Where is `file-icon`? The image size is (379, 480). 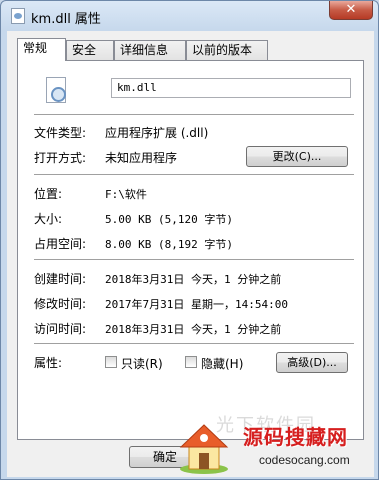
file-icon is located at coordinates (18, 16).